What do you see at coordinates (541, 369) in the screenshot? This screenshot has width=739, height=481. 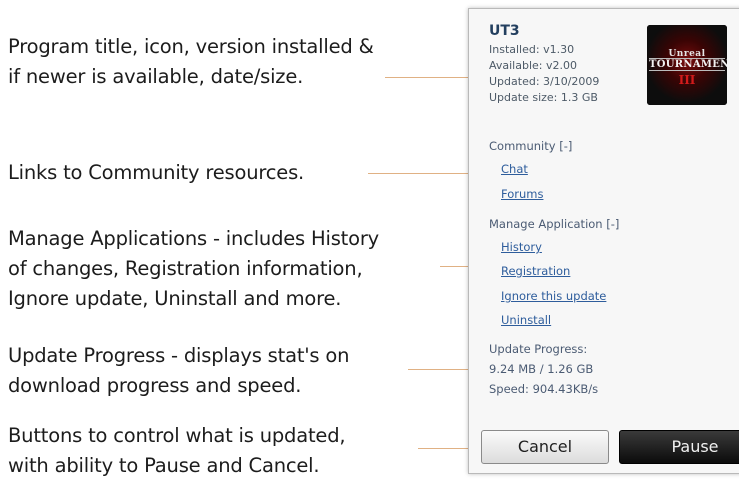 I see `download-progress-amount: 9.24 MB / 1.26 GB` at bounding box center [541, 369].